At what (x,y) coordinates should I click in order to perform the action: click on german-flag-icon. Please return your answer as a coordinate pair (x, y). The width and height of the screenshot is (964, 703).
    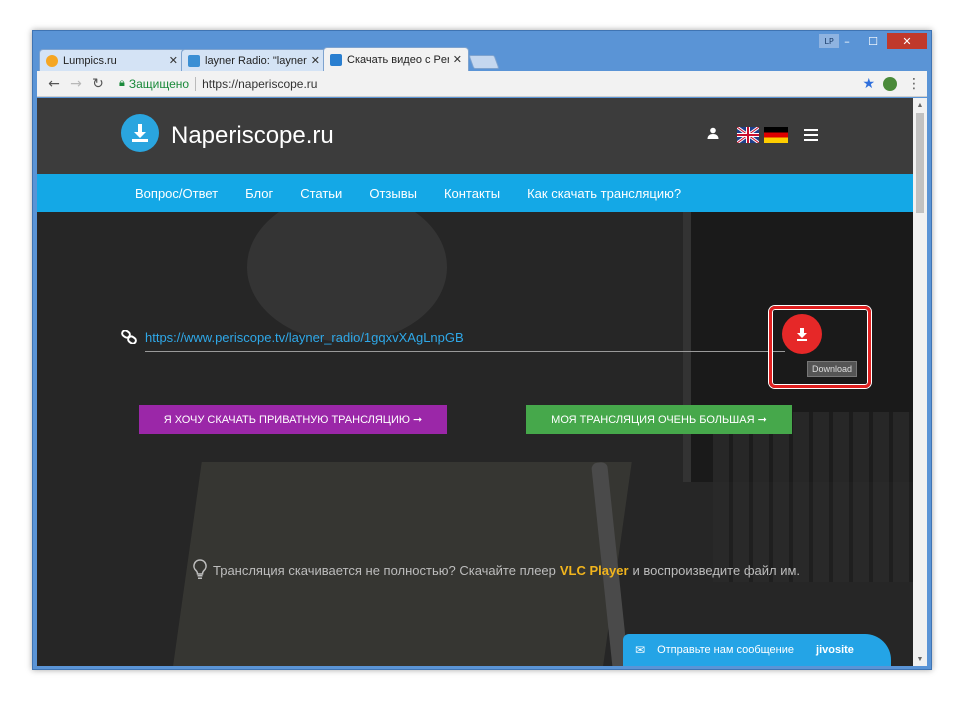
    Looking at the image, I should click on (776, 135).